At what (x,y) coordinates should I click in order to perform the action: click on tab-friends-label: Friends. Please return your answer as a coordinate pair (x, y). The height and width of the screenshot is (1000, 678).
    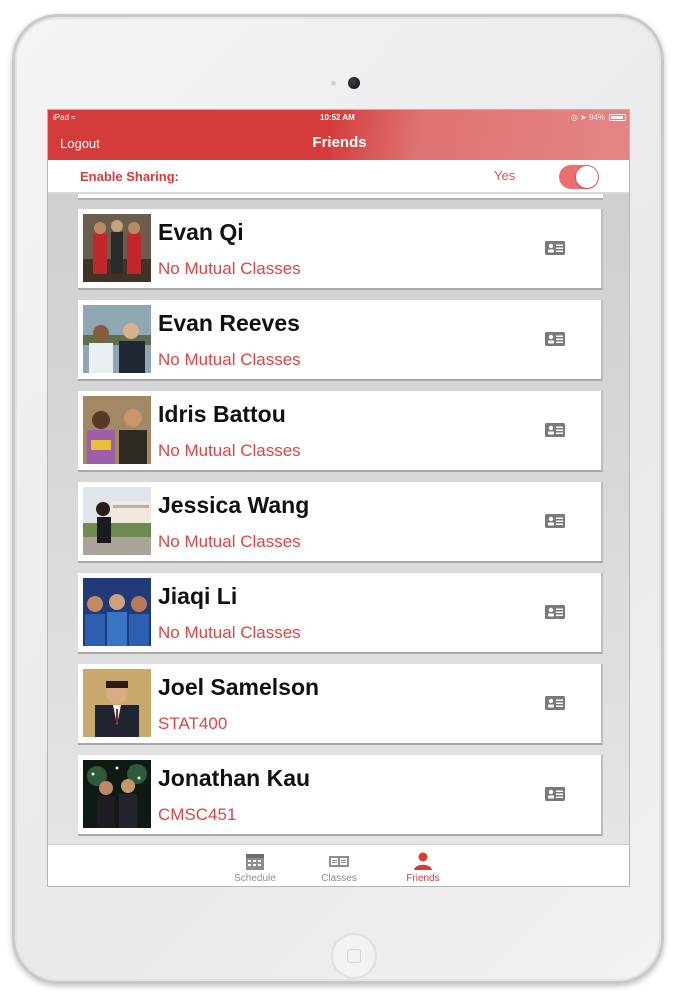
    Looking at the image, I should click on (423, 878).